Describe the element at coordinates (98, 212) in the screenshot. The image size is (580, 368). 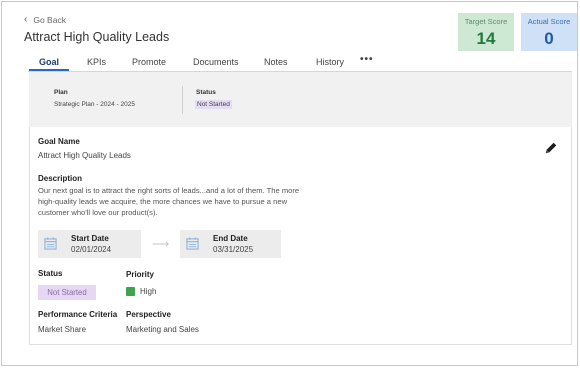
I see `description-line: customer who'll love our product(s).` at that location.